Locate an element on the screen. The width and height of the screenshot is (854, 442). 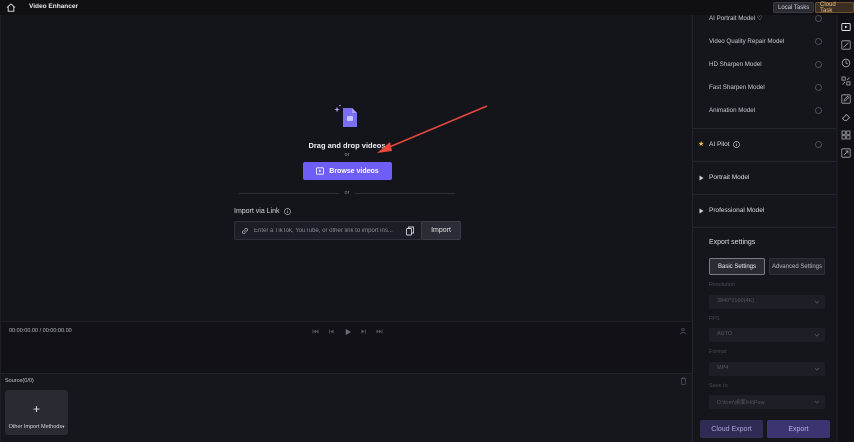
or-divider-text: or is located at coordinates (347, 193).